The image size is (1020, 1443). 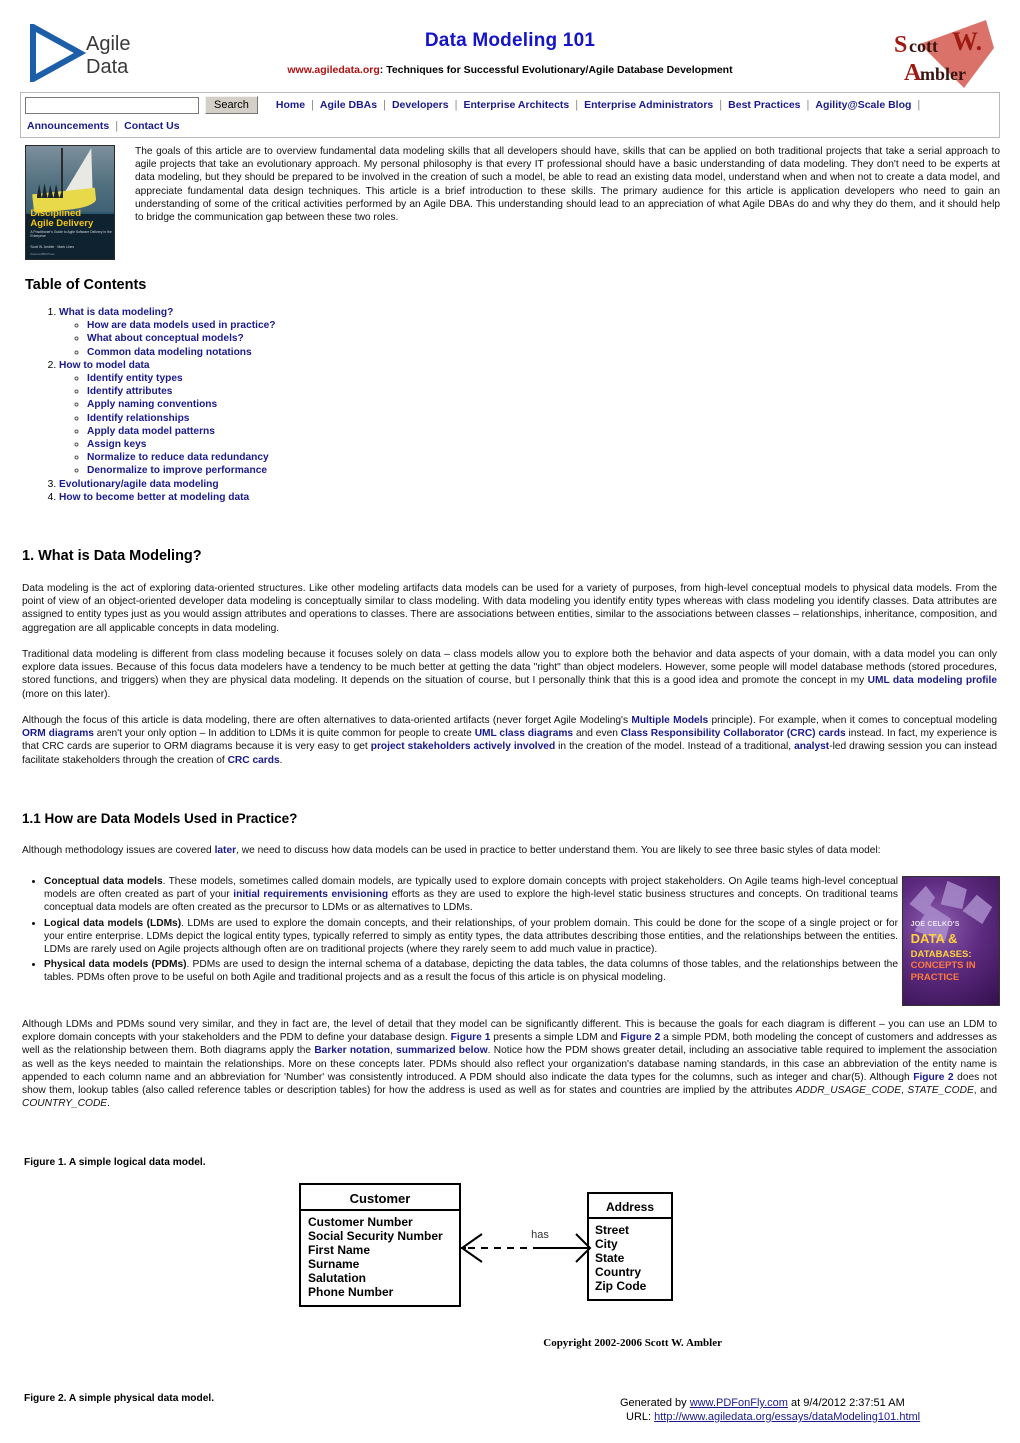 I want to click on page-title: Data Modeling 101, so click(x=510, y=40).